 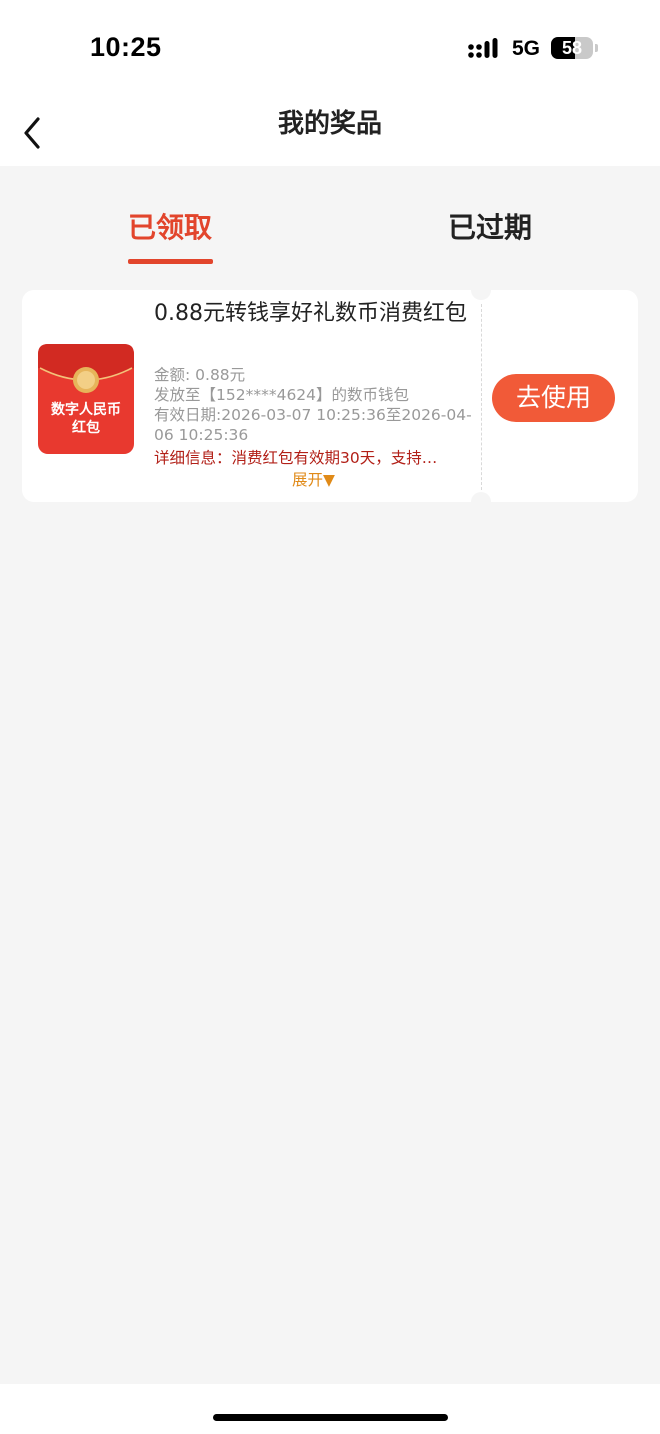 I want to click on page-title: 我的奖品, so click(x=329, y=124).